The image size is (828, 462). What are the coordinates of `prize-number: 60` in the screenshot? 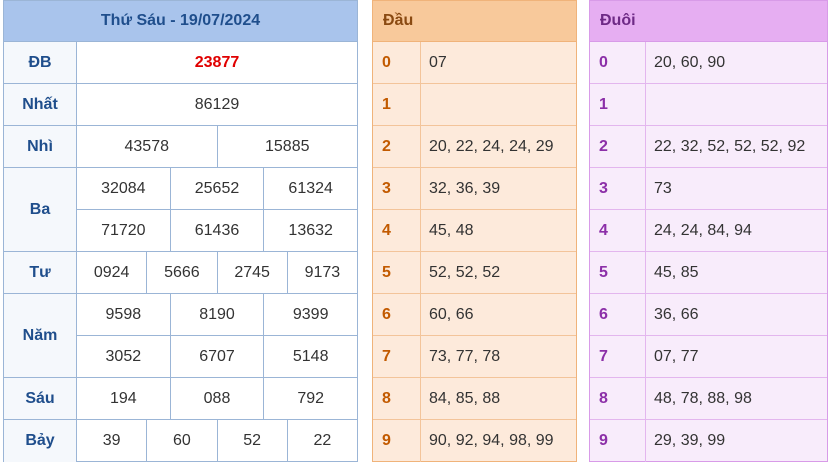 It's located at (181, 441).